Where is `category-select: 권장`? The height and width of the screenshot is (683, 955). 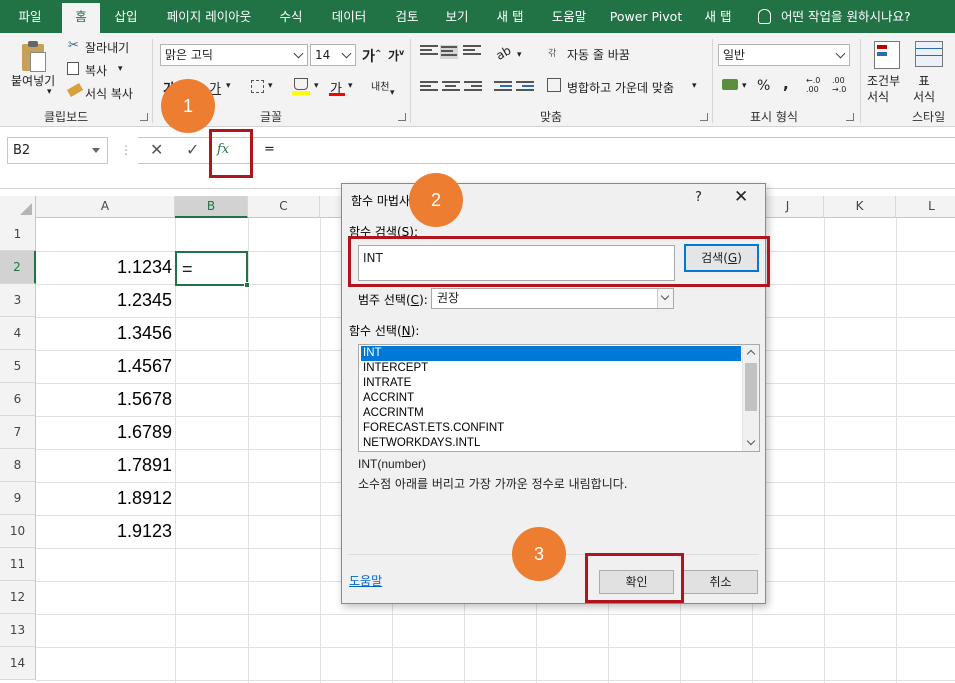
category-select: 권장 is located at coordinates (552, 298).